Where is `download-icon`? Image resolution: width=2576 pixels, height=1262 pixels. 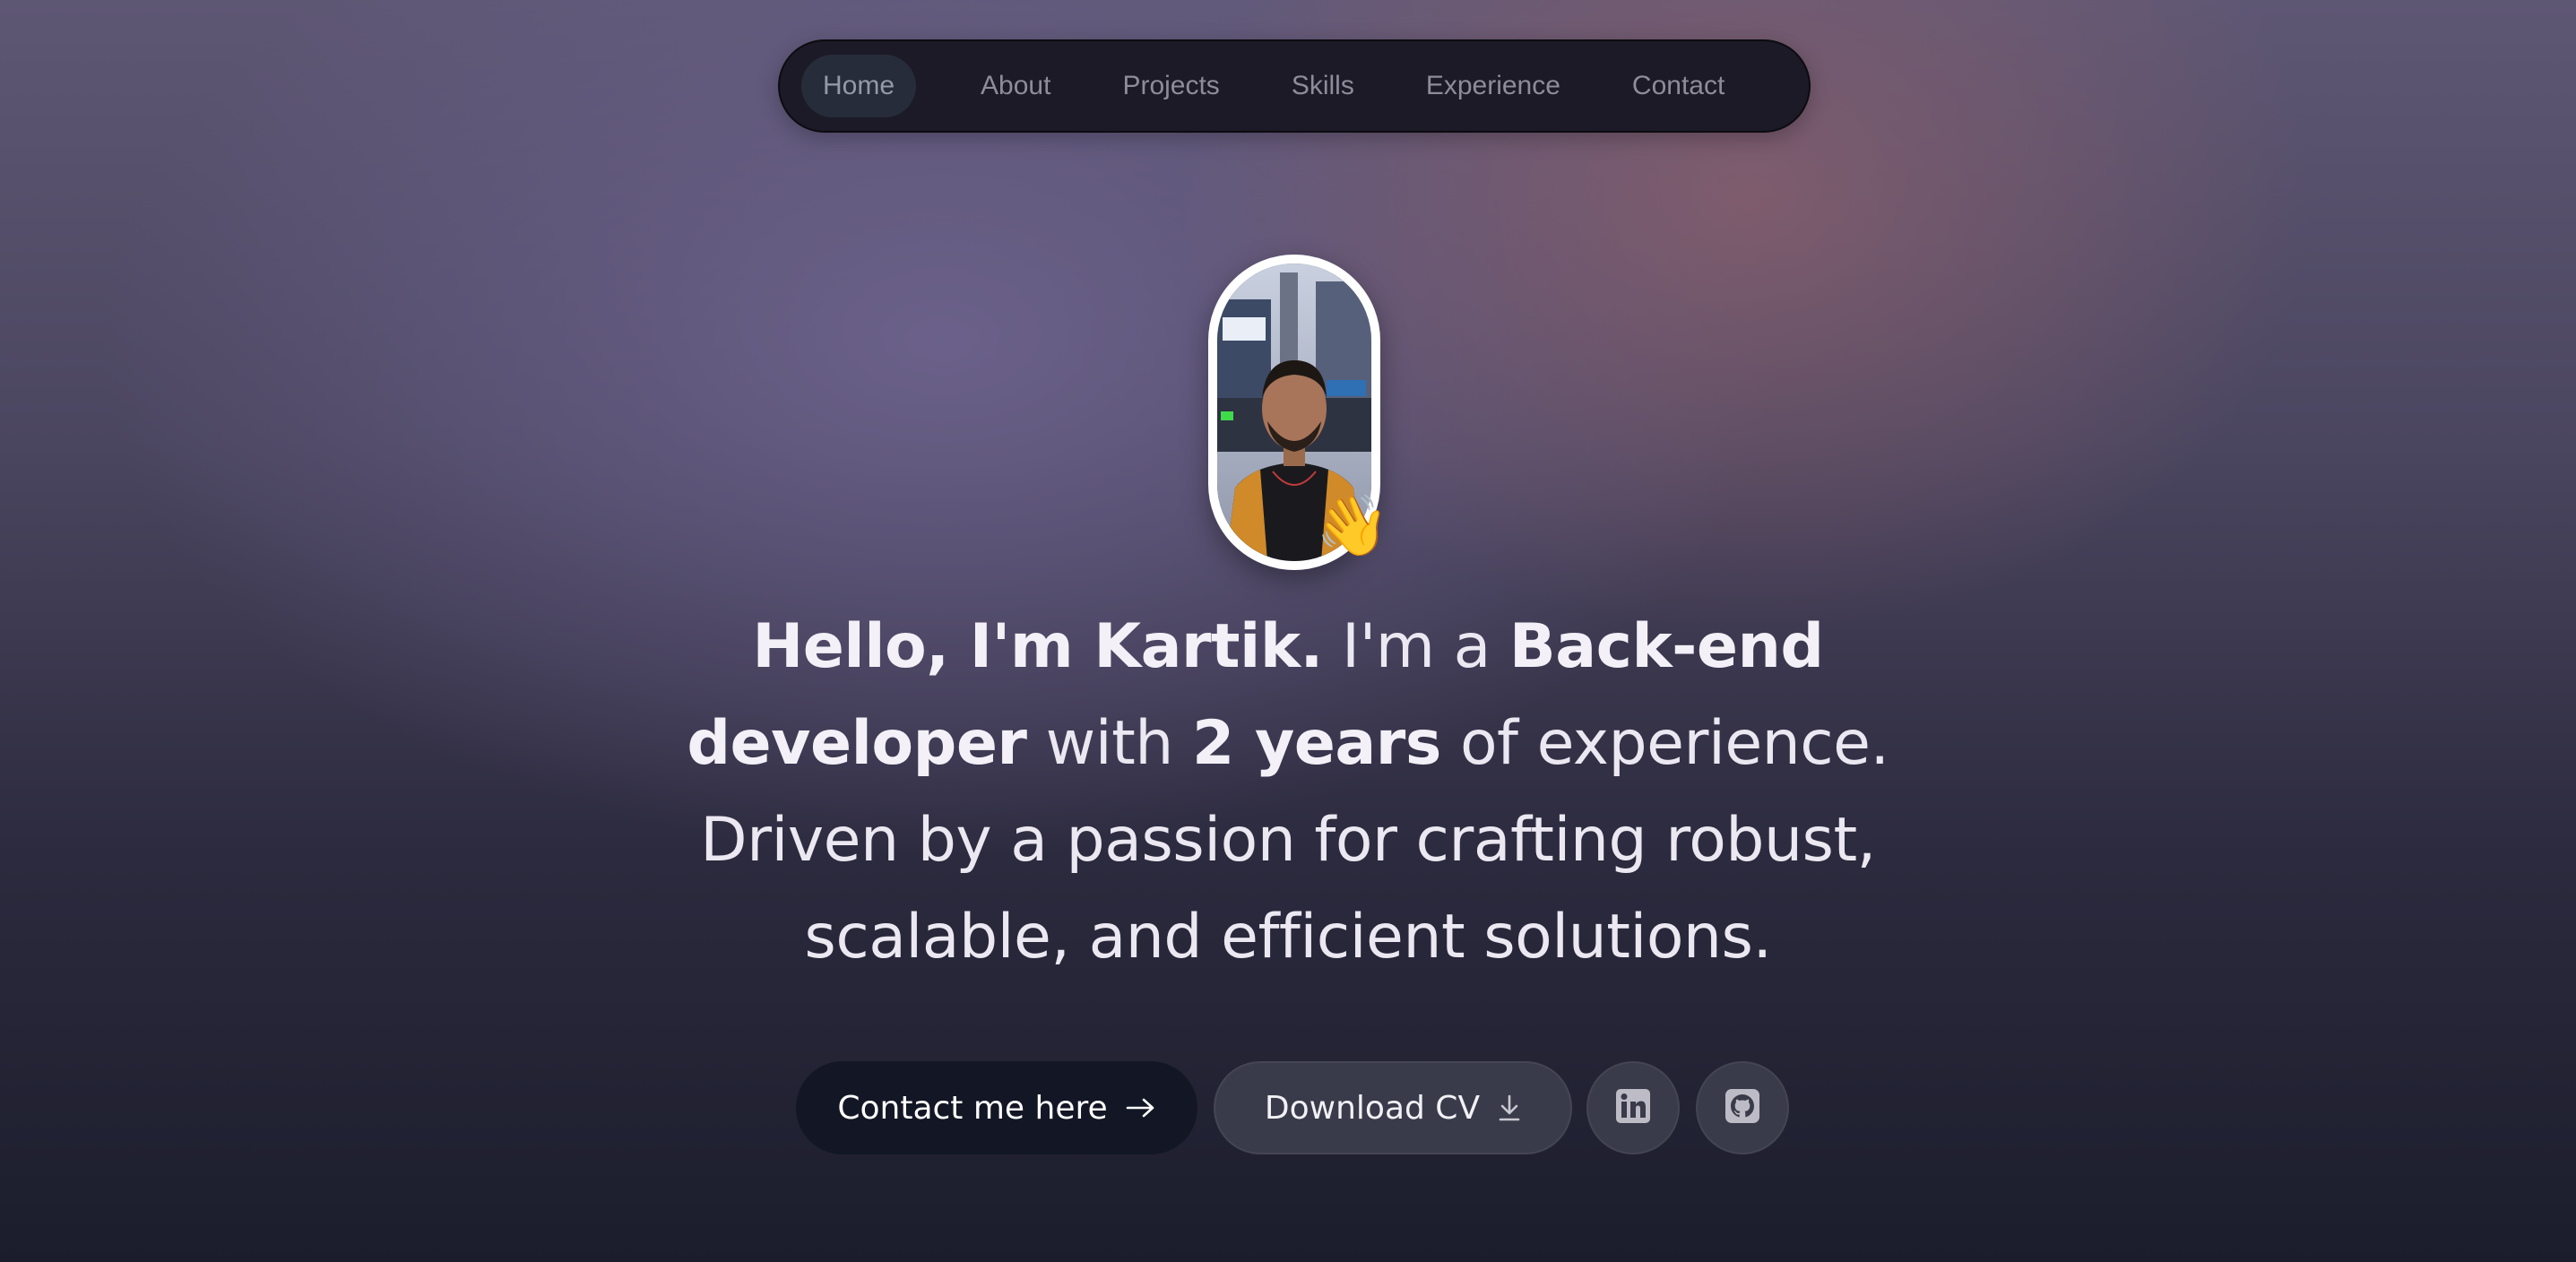
download-icon is located at coordinates (1509, 1108).